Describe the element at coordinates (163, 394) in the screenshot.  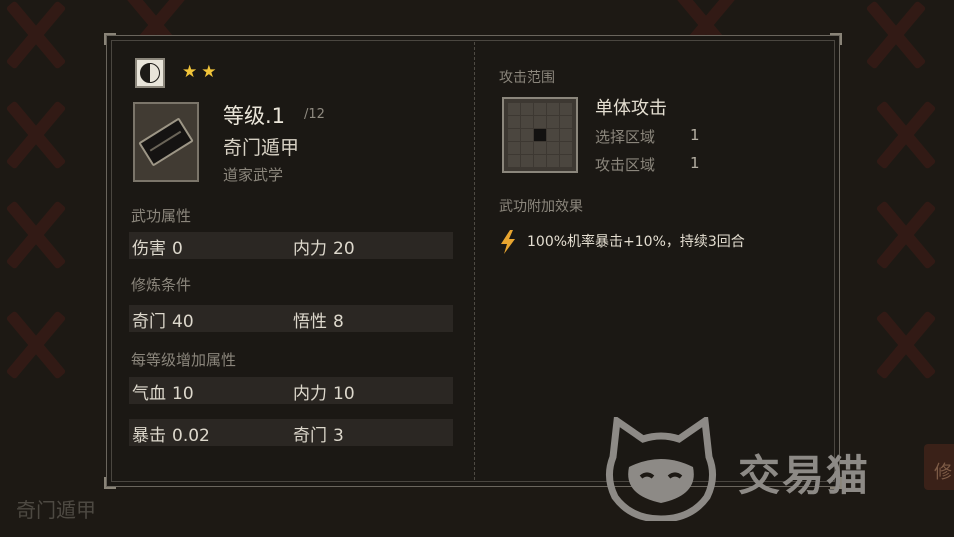
I see `per-level-hp: 气血 10` at that location.